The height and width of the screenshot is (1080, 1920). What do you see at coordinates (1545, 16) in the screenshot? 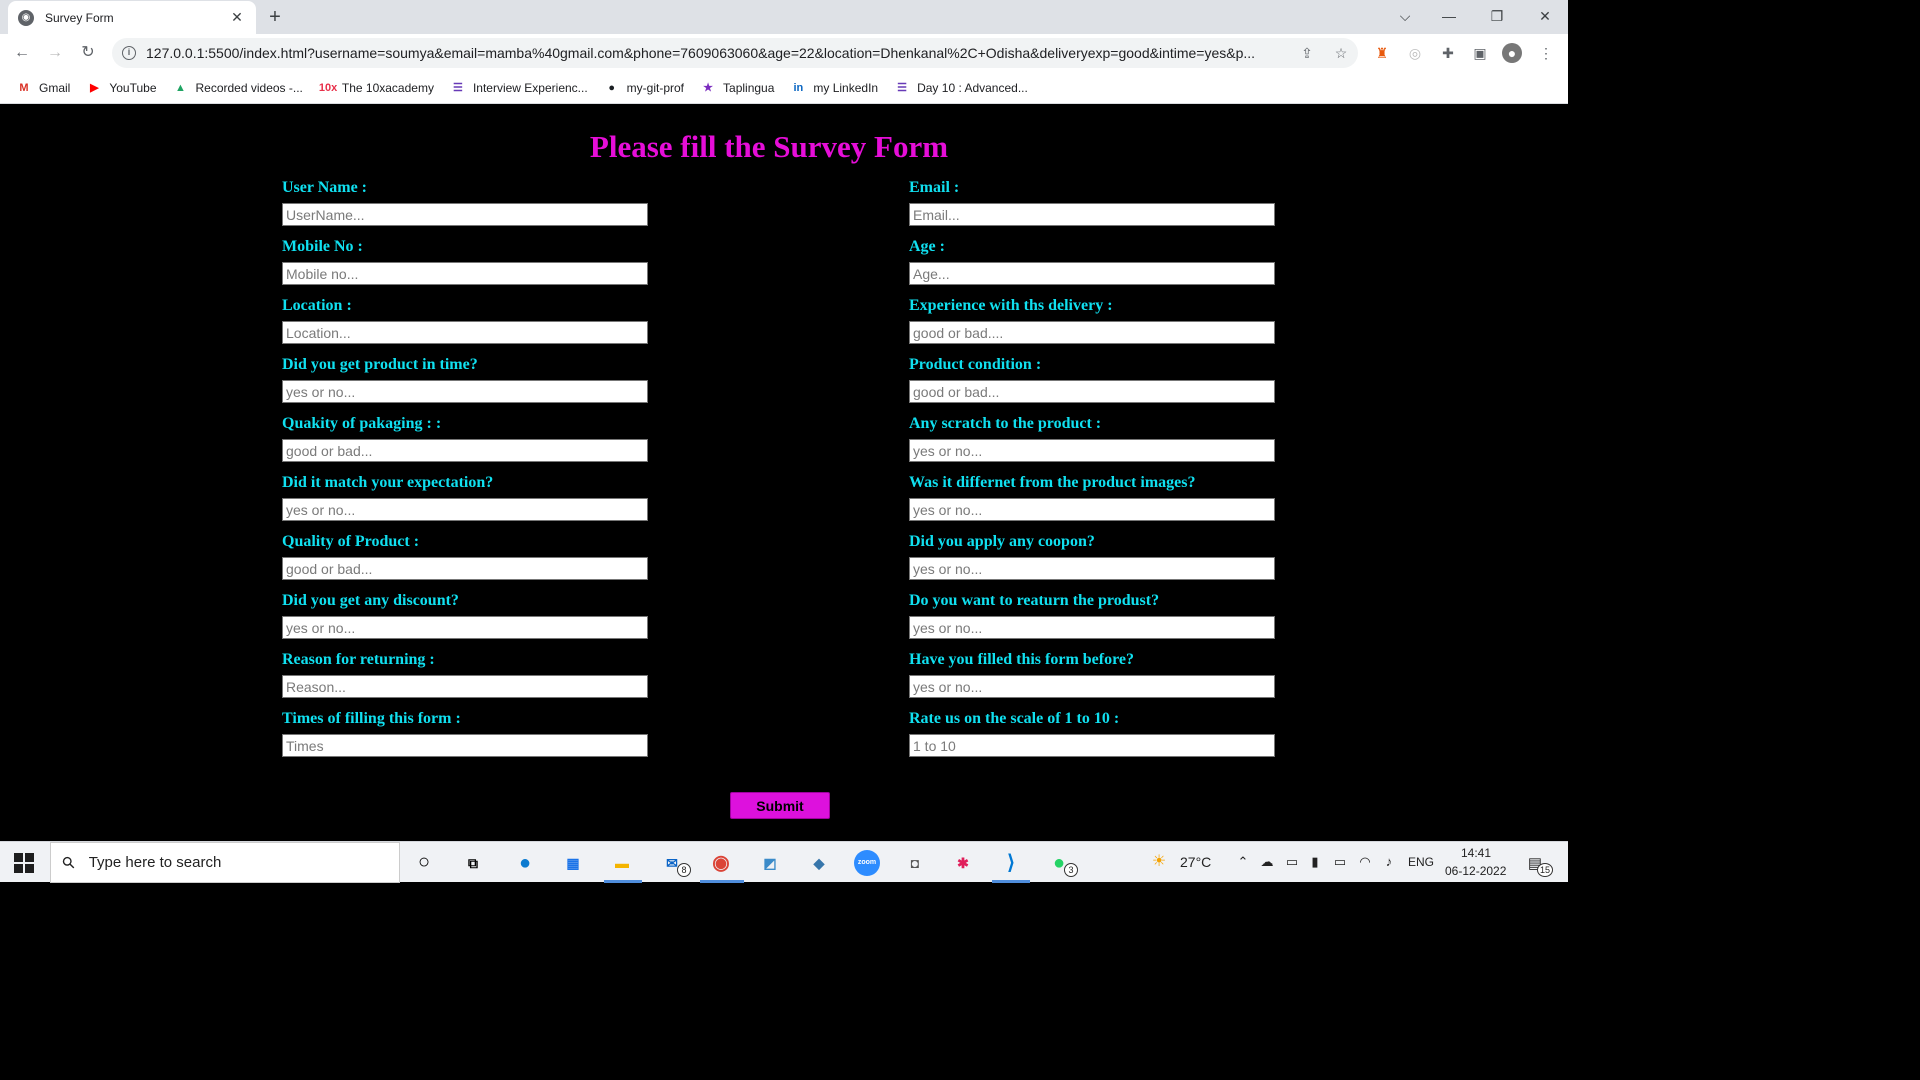
I see `close-window-button: ✕` at bounding box center [1545, 16].